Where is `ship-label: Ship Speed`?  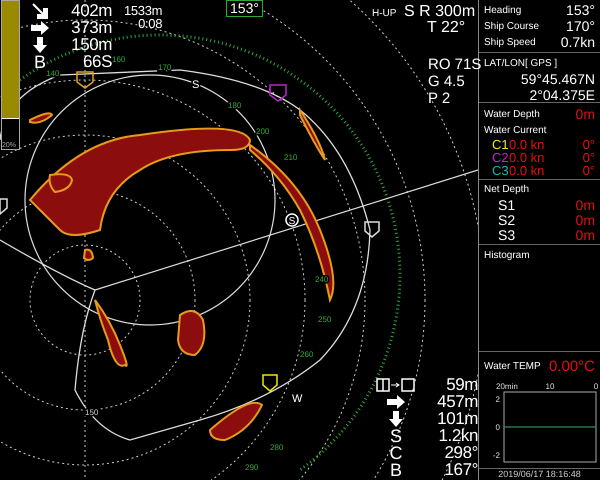 ship-label: Ship Speed is located at coordinates (510, 43).